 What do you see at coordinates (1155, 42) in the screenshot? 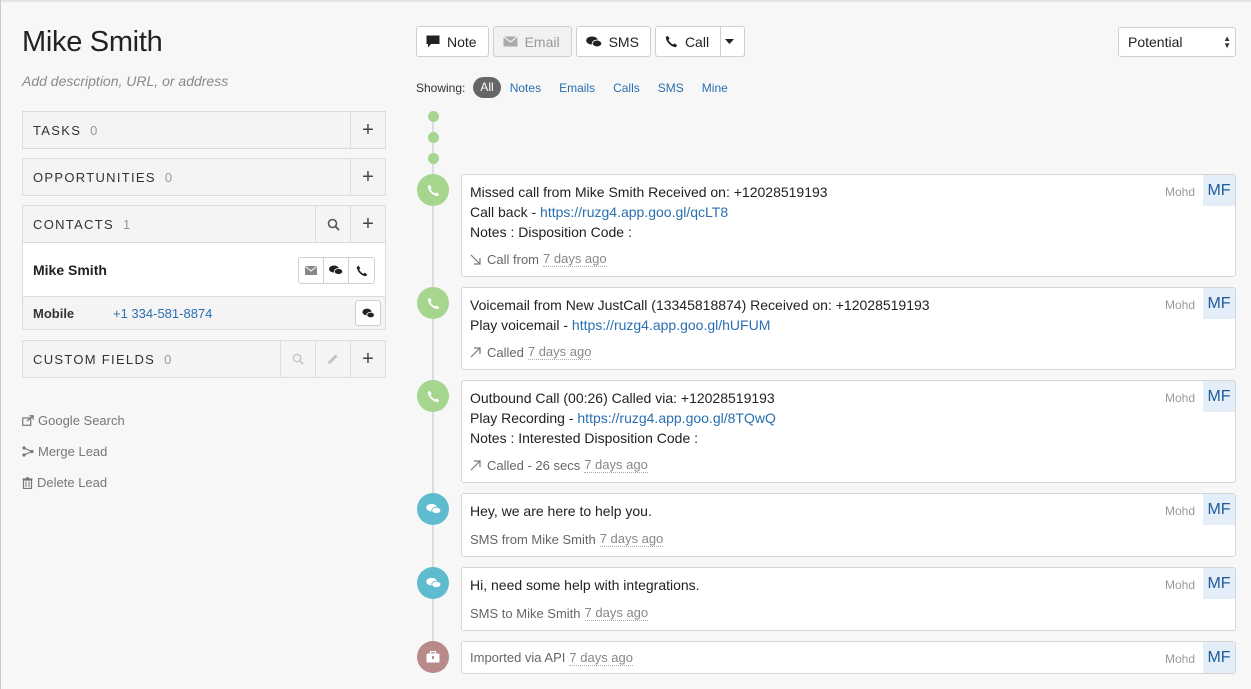
I see `lead-status-value: Potential` at bounding box center [1155, 42].